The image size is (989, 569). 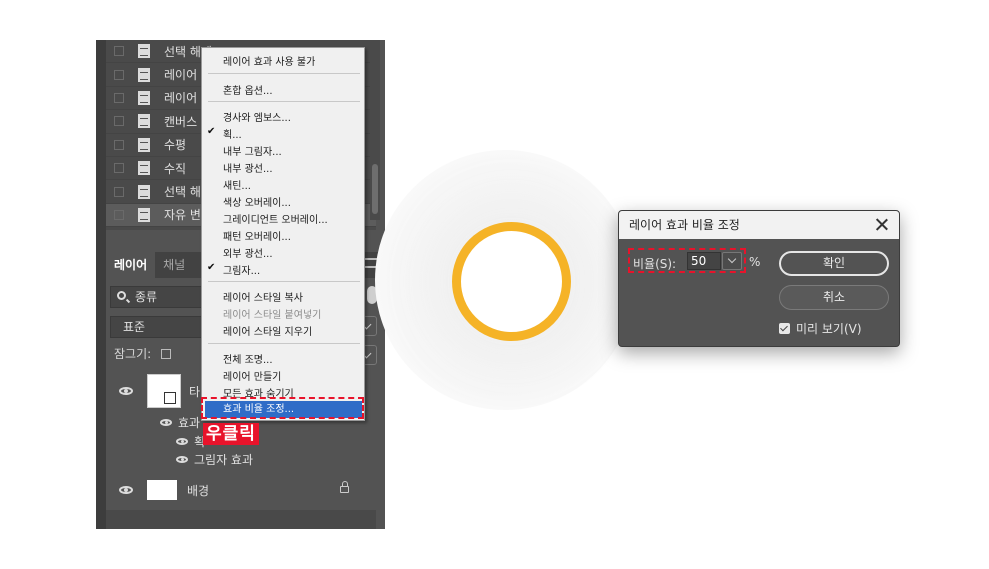 I want to click on lock-row: 잠그기:, so click(x=142, y=353).